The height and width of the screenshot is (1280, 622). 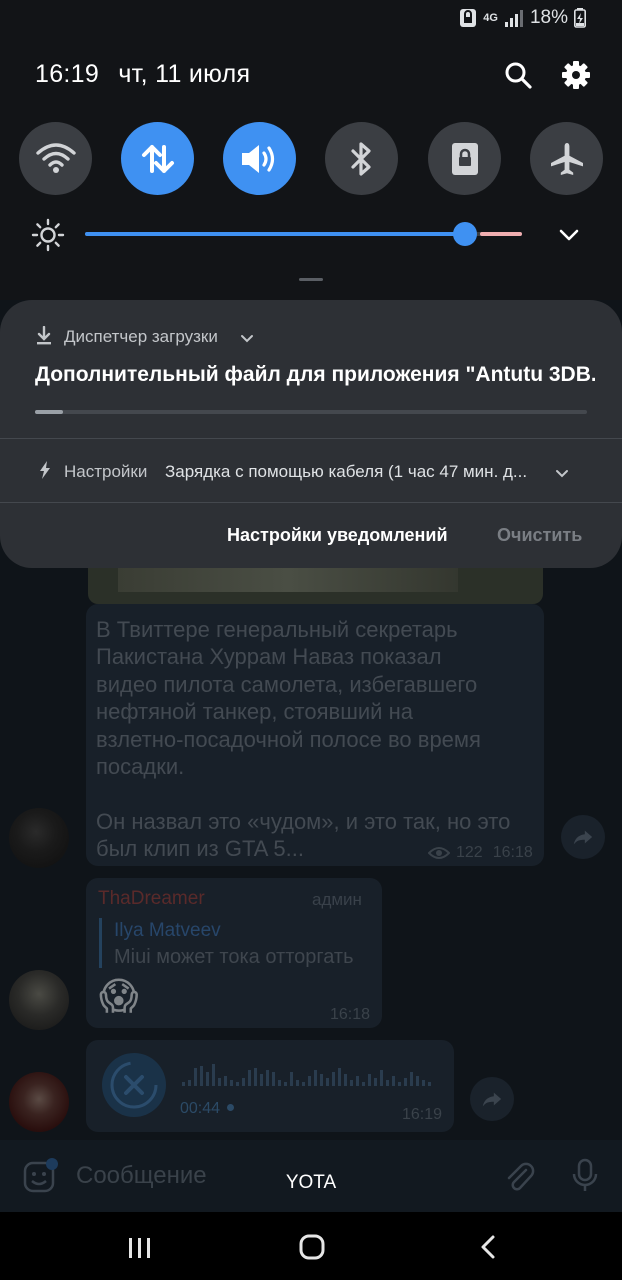 I want to click on navigation-bar, so click(x=311, y=1246).